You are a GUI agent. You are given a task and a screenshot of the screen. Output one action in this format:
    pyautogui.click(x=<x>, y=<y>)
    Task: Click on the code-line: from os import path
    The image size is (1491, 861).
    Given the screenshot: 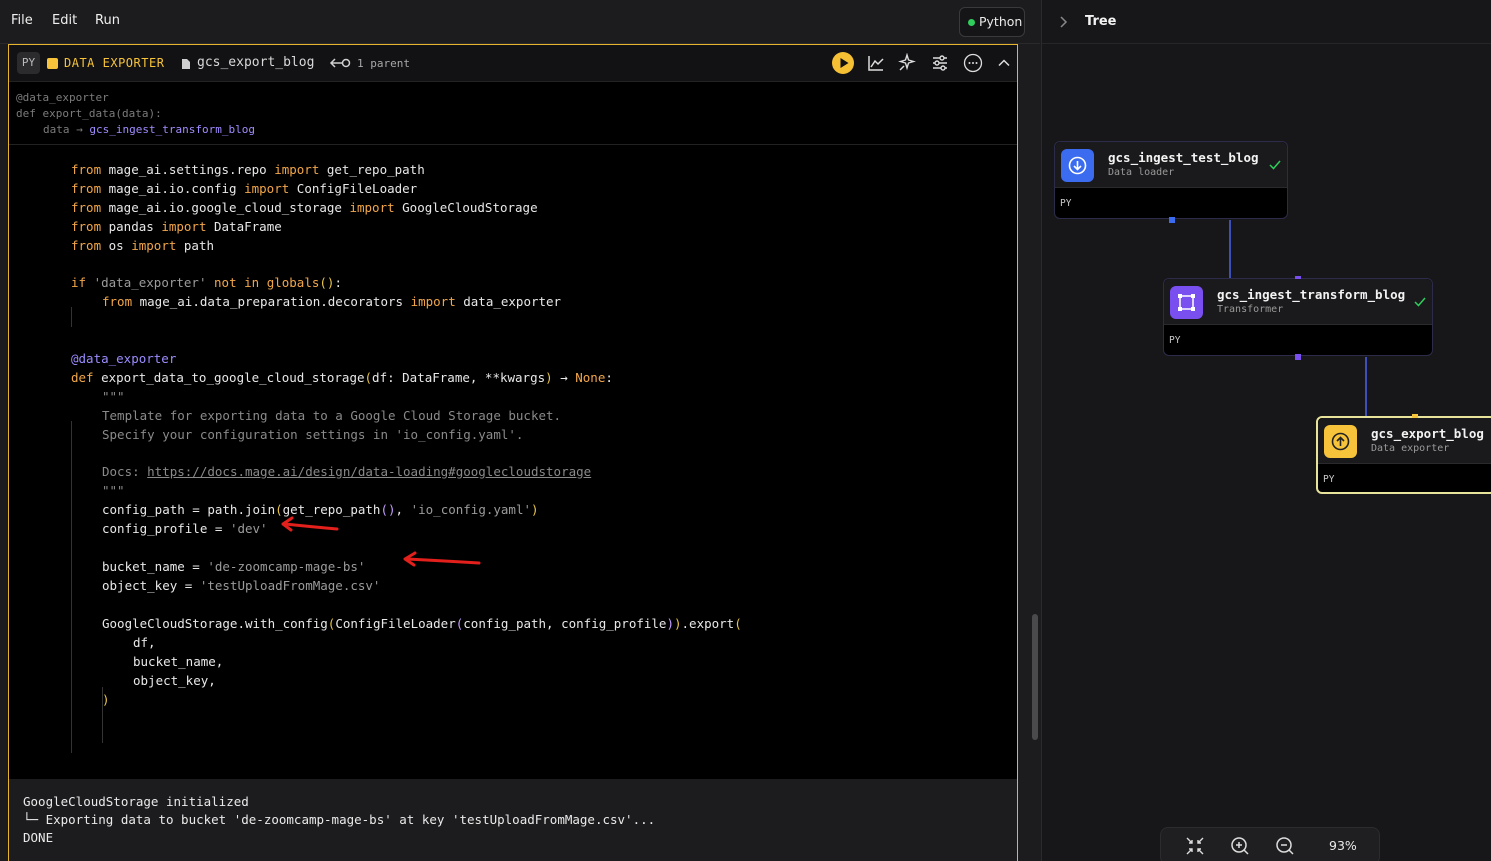 What is the action you would take?
    pyautogui.click(x=143, y=245)
    